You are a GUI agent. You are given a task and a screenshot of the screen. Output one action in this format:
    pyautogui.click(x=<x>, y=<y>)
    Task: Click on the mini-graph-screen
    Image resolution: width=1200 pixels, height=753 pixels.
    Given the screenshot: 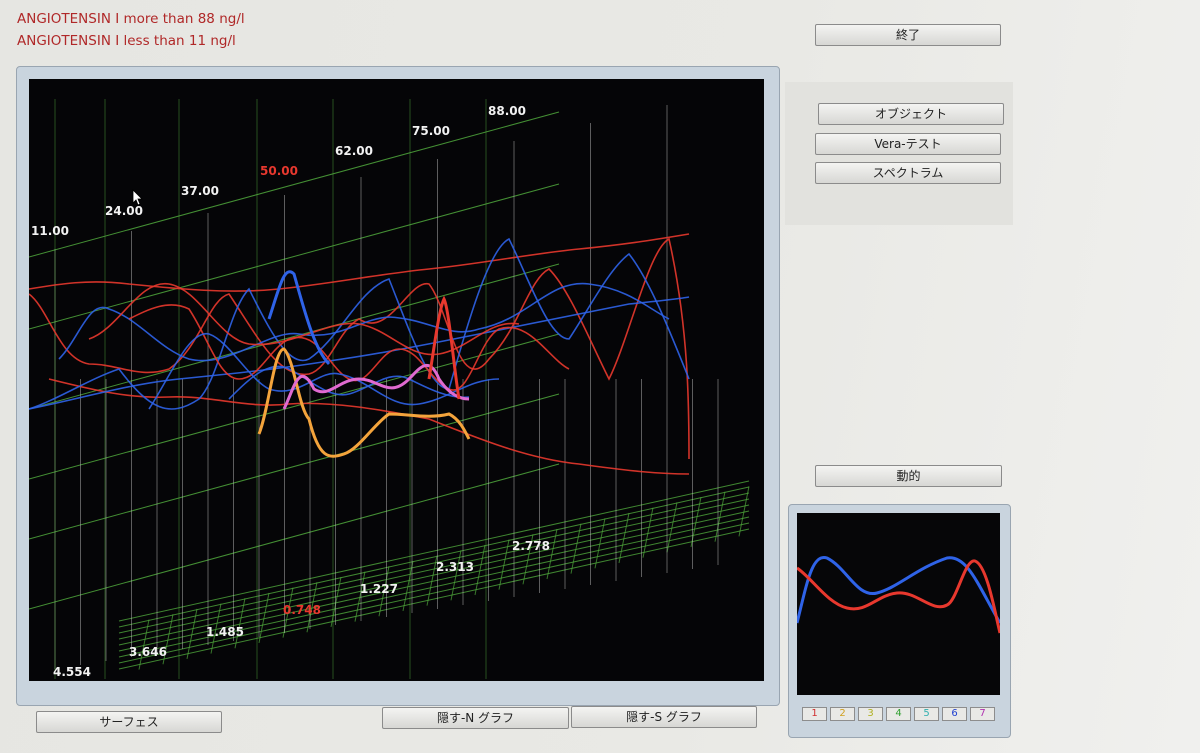 What is the action you would take?
    pyautogui.click(x=898, y=604)
    